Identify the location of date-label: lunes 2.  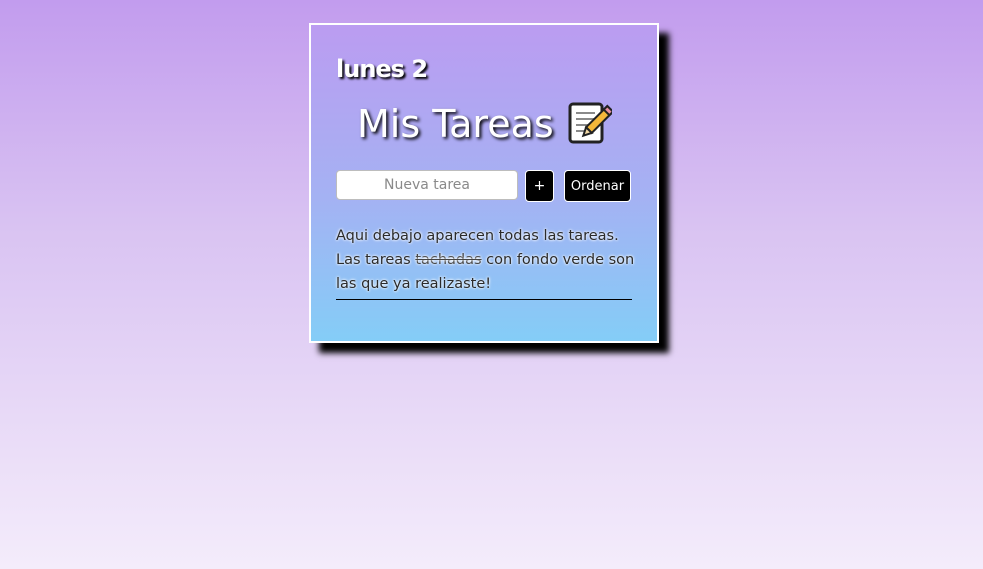
(382, 69).